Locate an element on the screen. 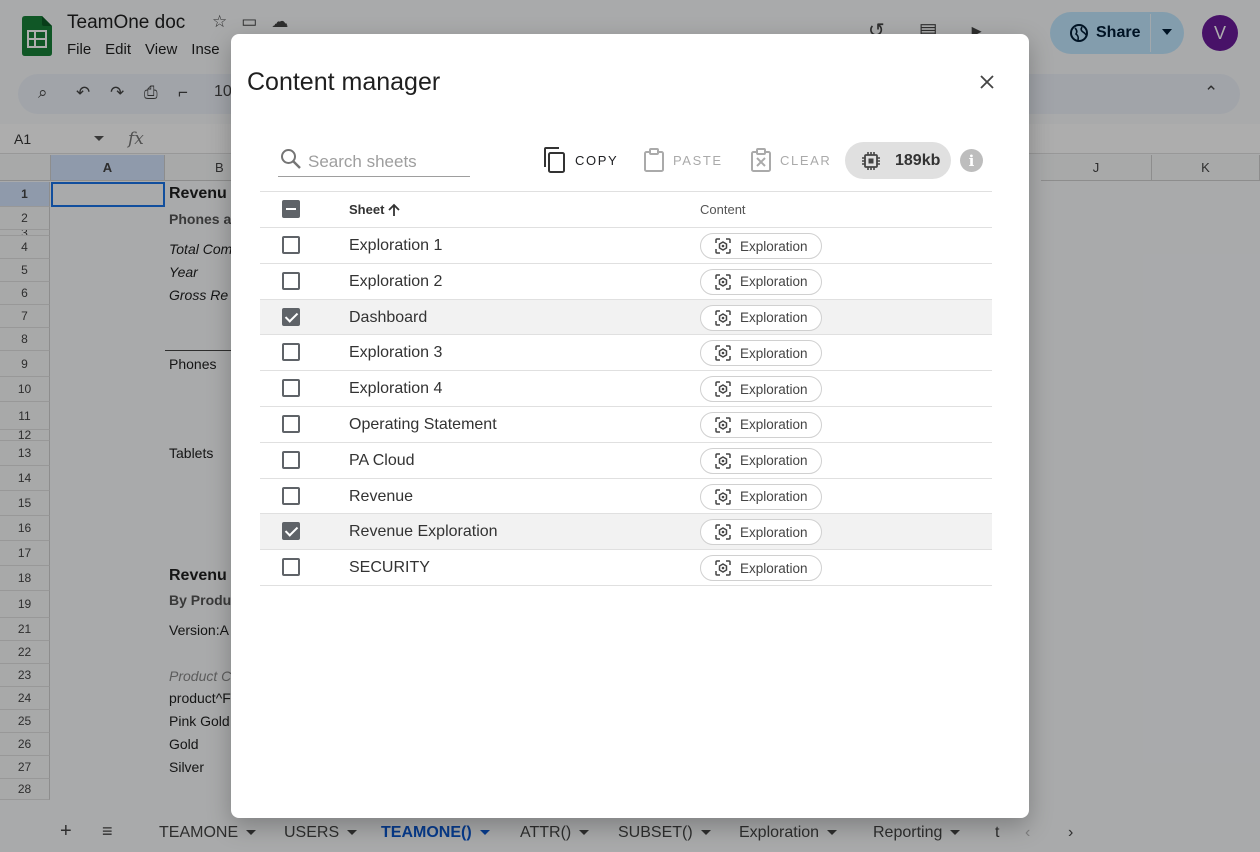 This screenshot has width=1260, height=852. search-input is located at coordinates (388, 162).